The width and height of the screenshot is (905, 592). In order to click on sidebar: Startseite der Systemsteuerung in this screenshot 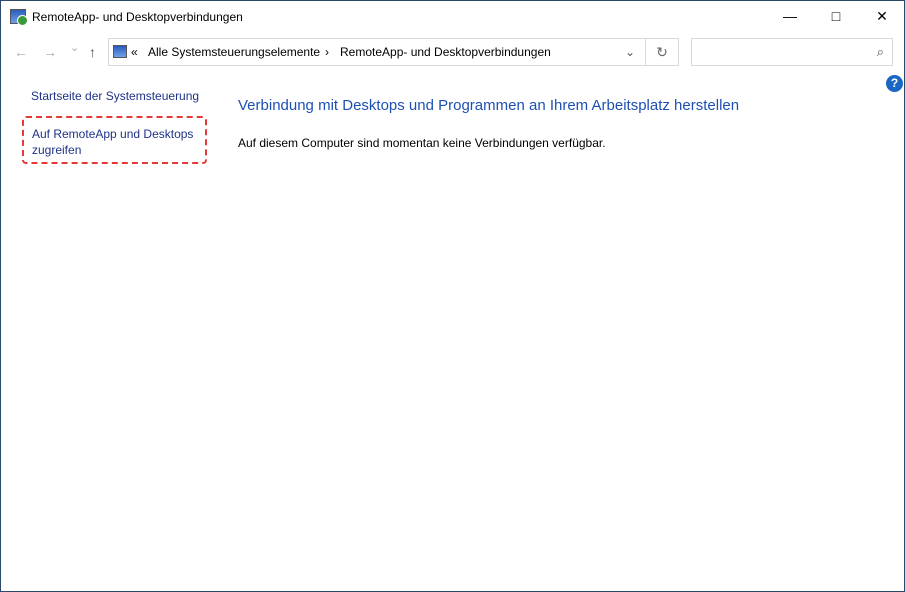, I will do `click(115, 96)`.